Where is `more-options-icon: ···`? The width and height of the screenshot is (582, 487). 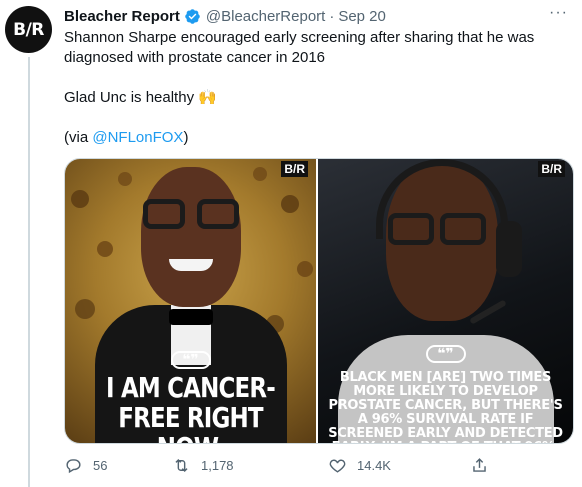
more-options-icon: ··· is located at coordinates (558, 13).